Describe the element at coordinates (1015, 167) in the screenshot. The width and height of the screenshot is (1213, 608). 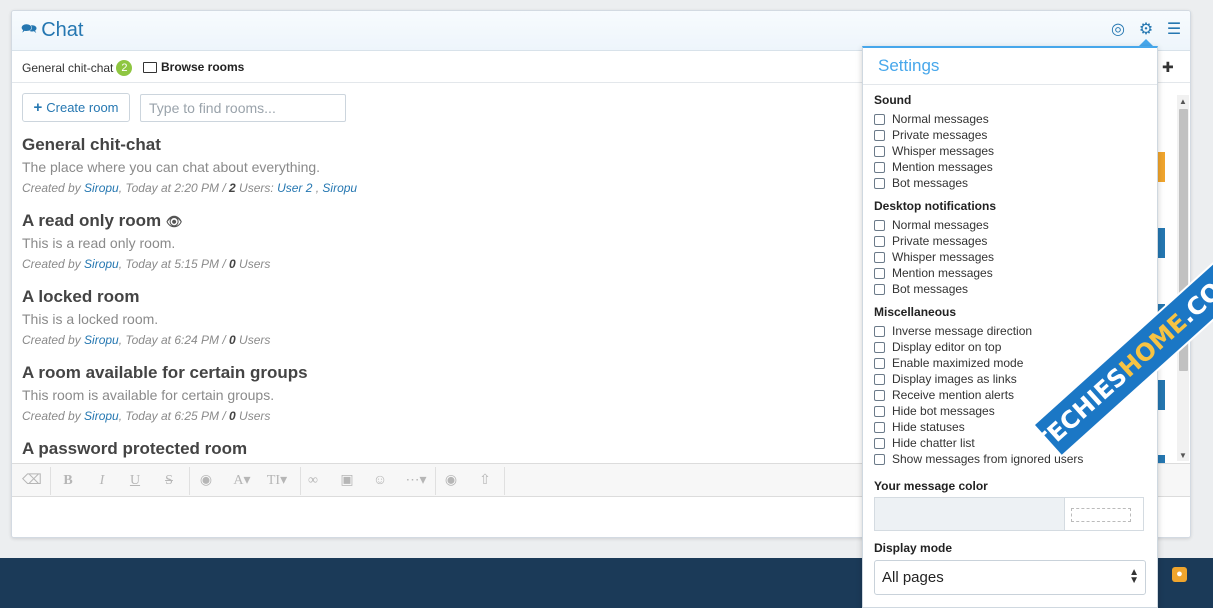
I see `sound-option: Mention messages` at that location.